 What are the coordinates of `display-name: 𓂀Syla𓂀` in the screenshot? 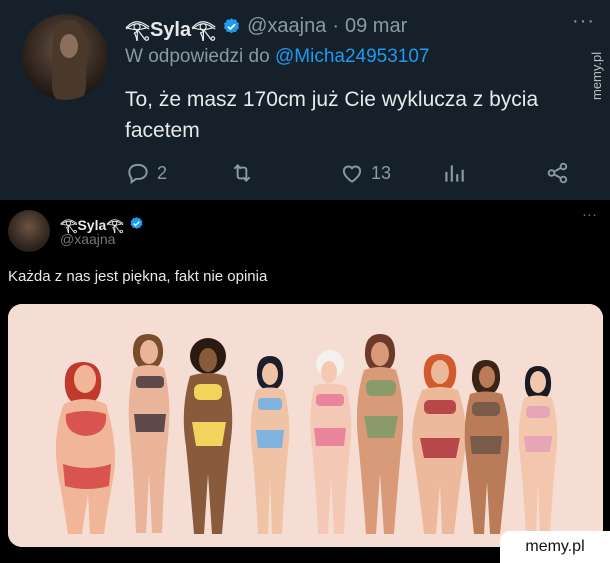 It's located at (170, 26).